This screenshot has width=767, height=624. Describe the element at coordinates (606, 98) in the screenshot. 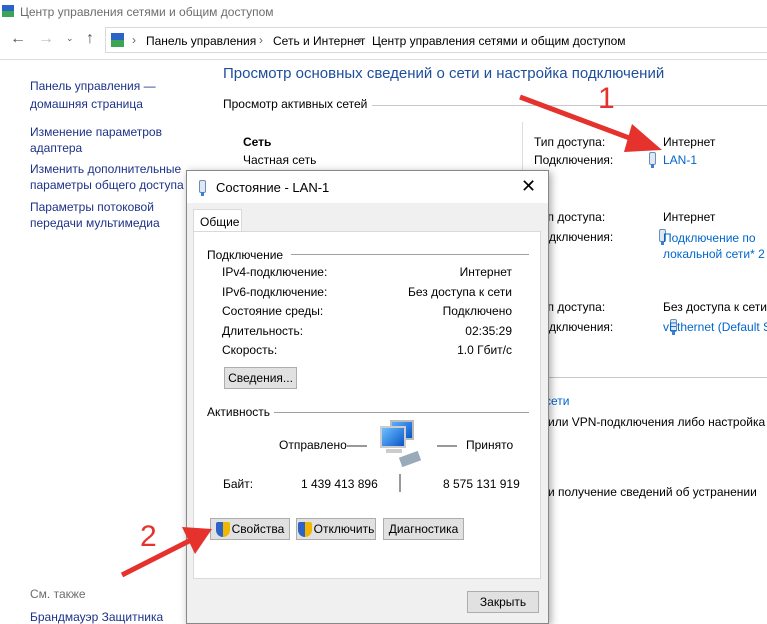

I see `annotation-number-1: 1` at that location.